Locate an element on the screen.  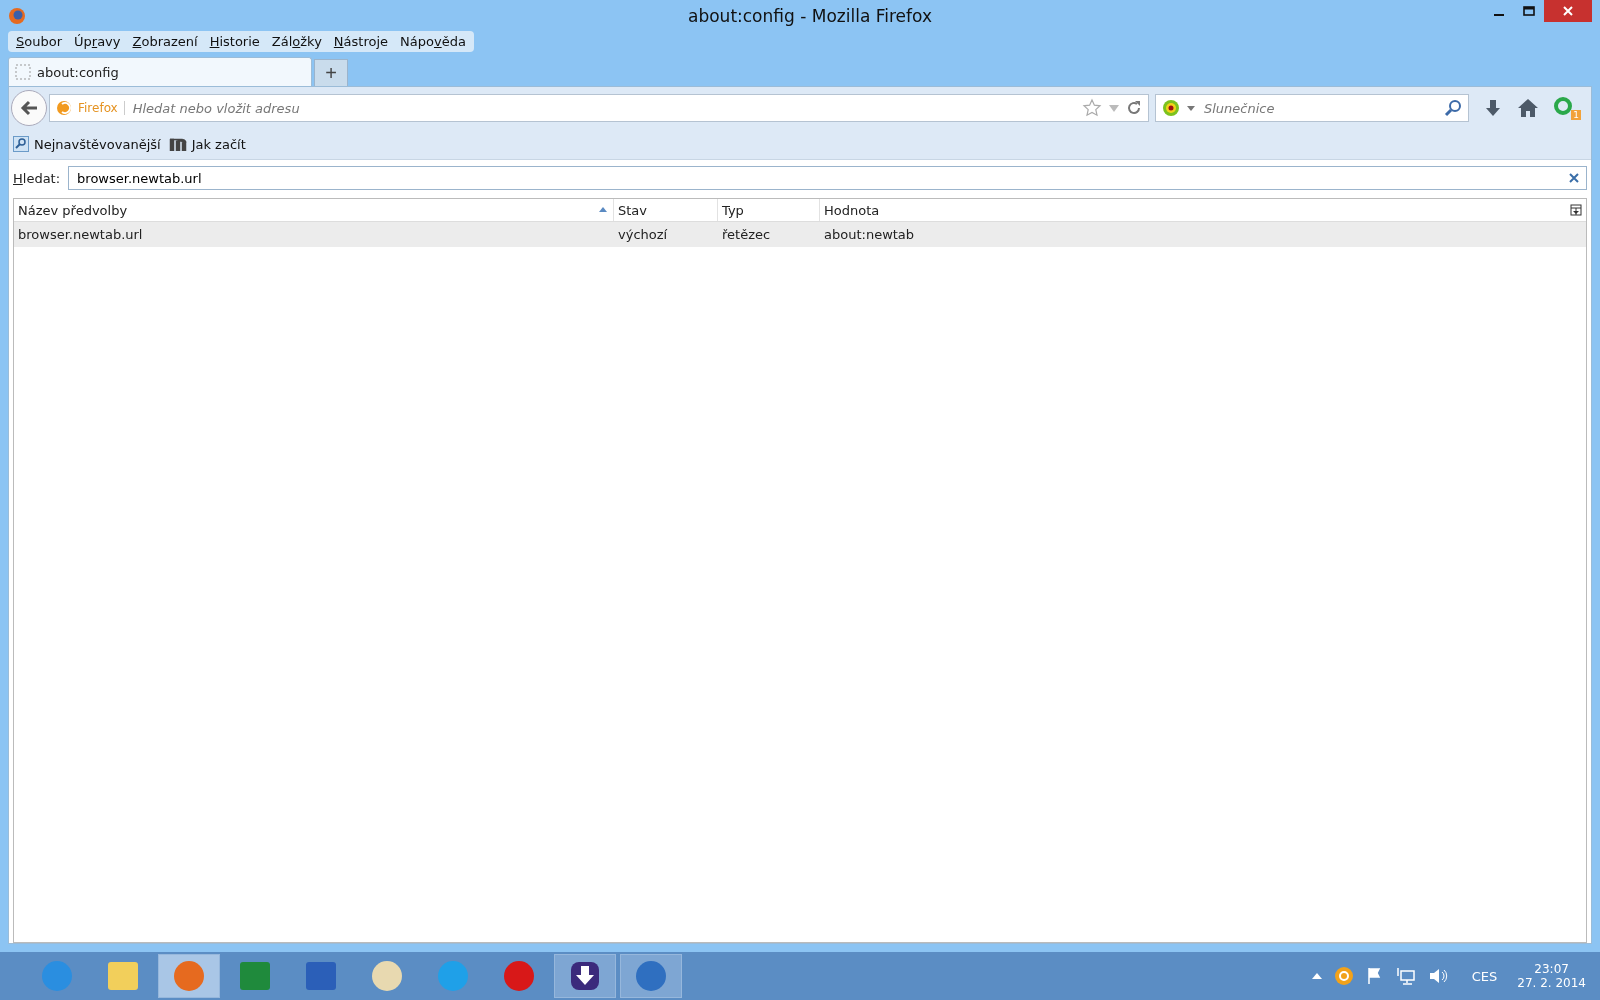
search-icon is located at coordinates (1453, 108).